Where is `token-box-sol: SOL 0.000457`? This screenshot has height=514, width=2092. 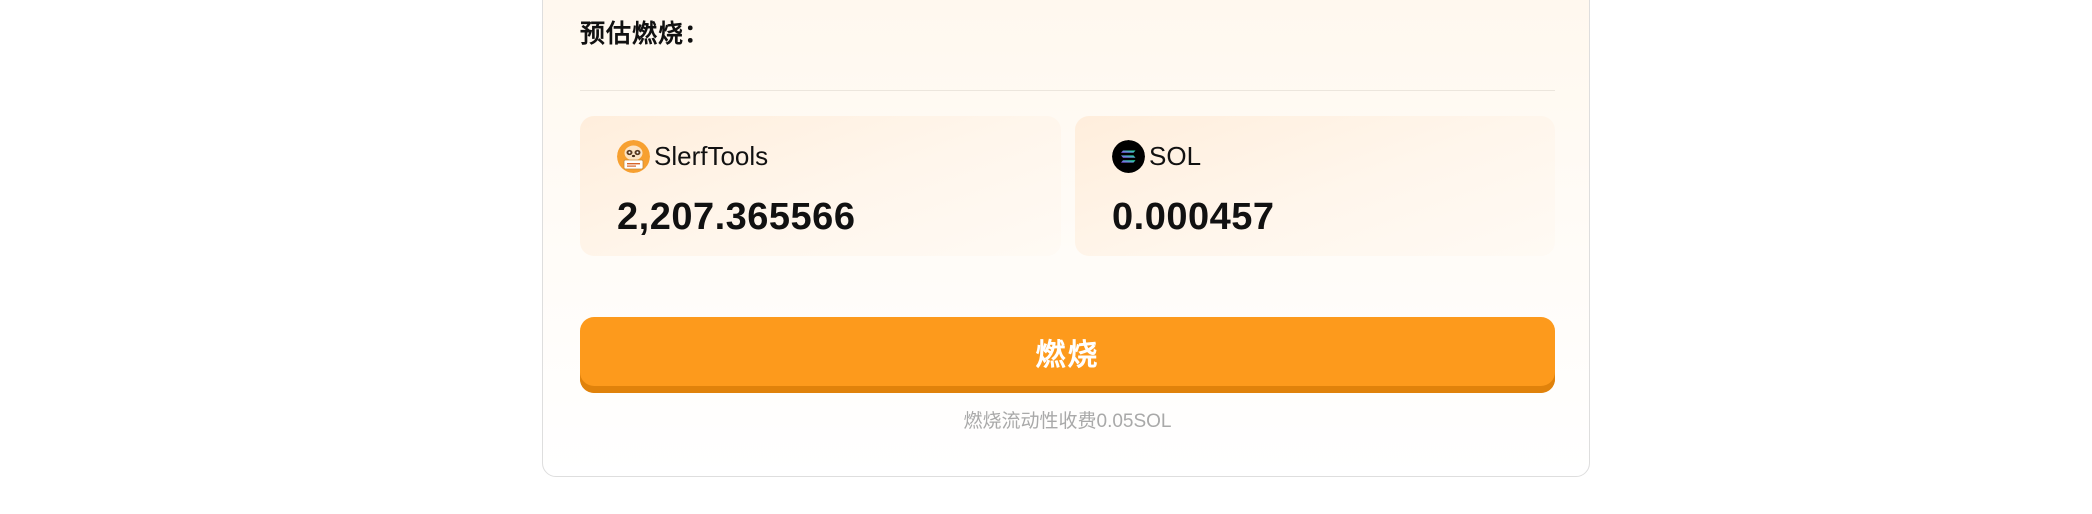 token-box-sol: SOL 0.000457 is located at coordinates (1315, 186).